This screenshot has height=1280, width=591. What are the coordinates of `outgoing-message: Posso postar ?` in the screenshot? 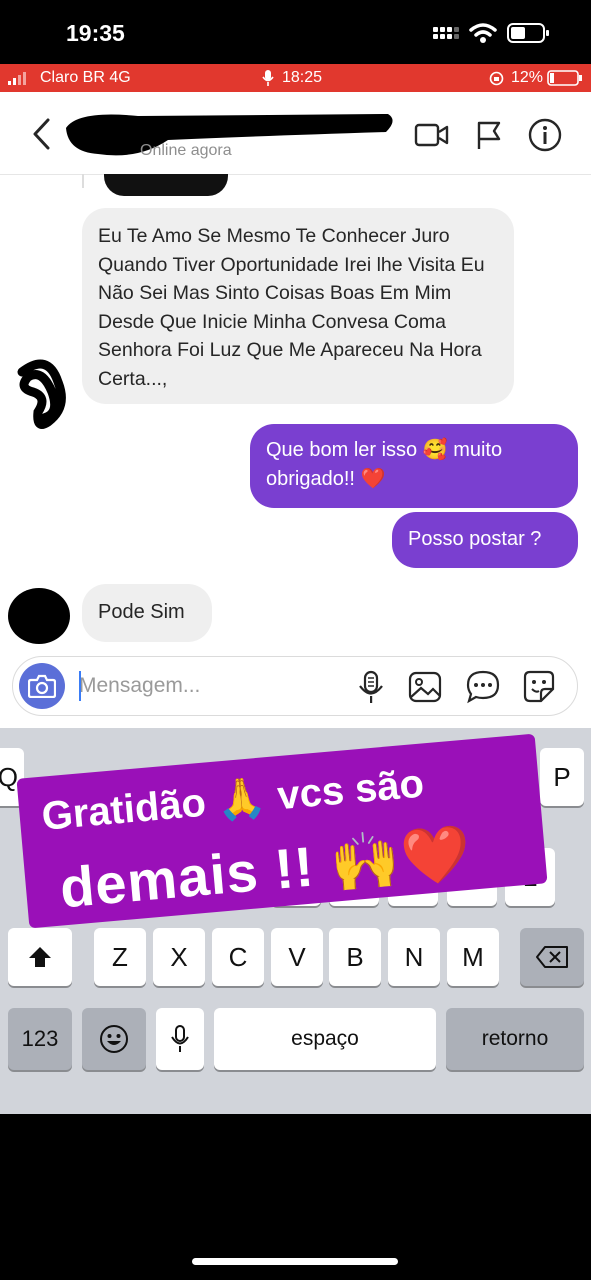 It's located at (485, 540).